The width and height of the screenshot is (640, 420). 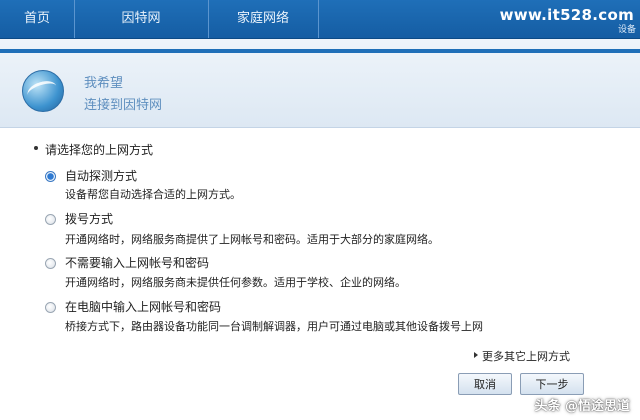 I want to click on header-accent-stripe, so click(x=320, y=51).